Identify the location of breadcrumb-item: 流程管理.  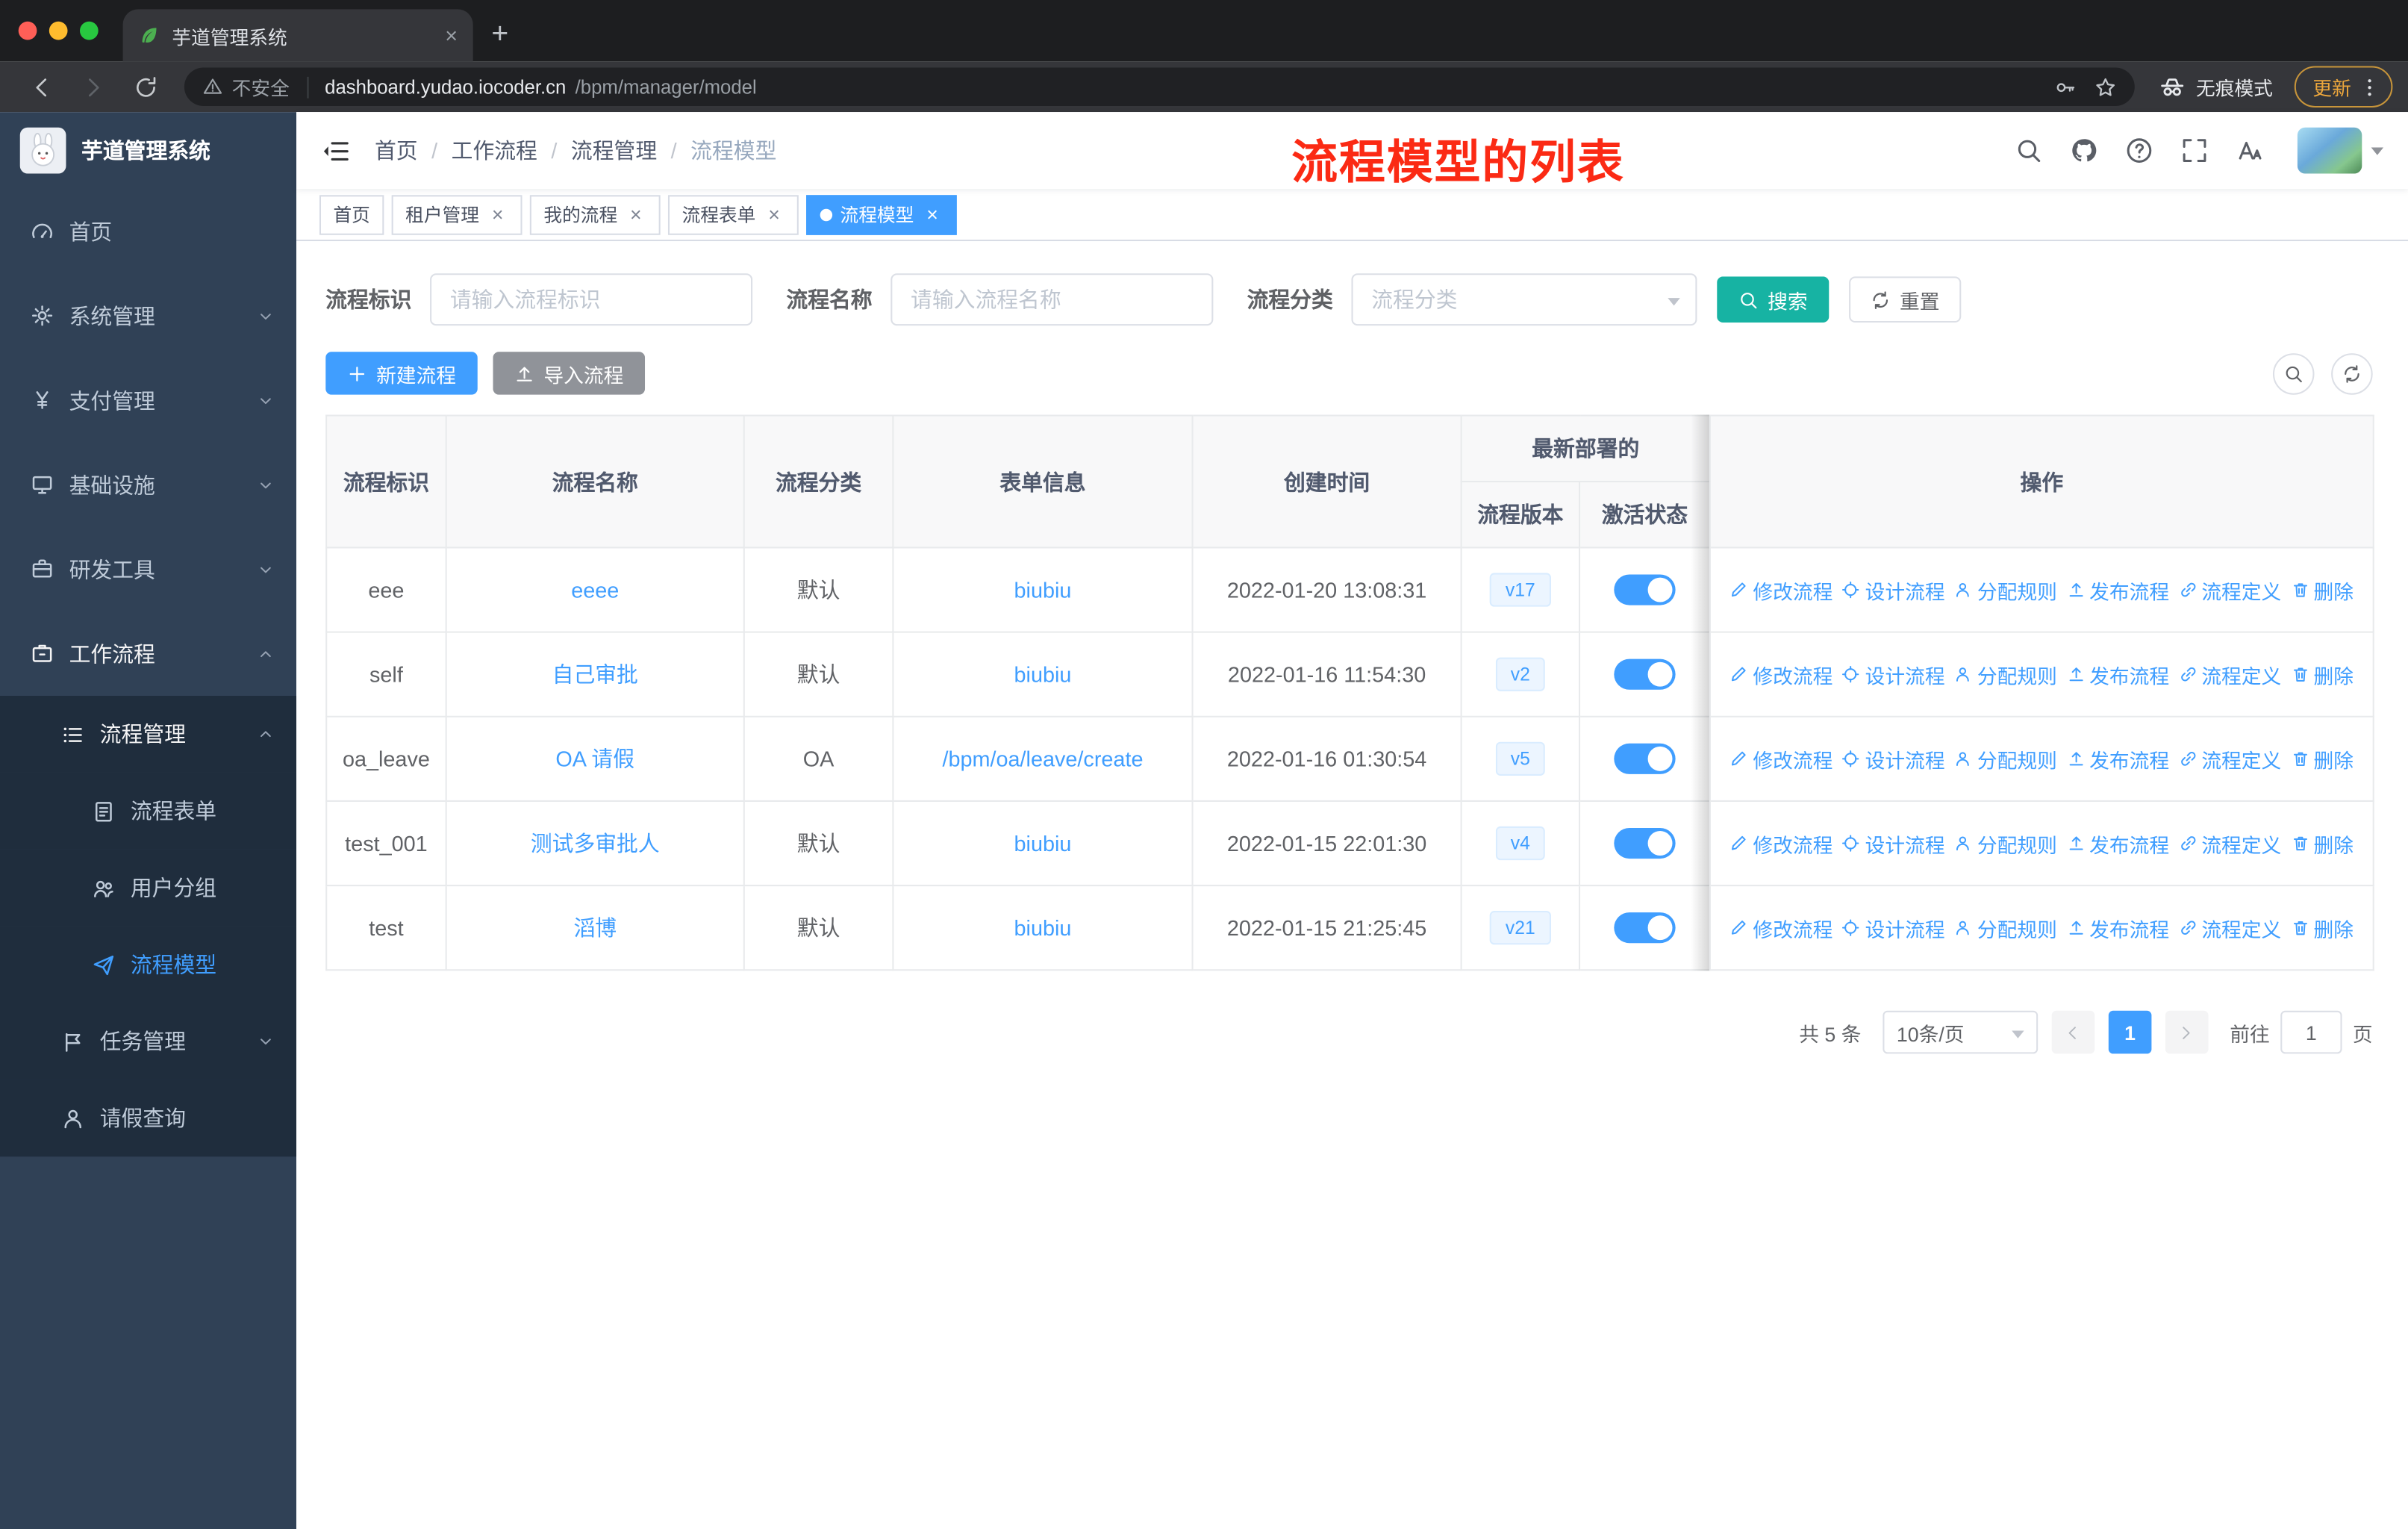
(614, 150).